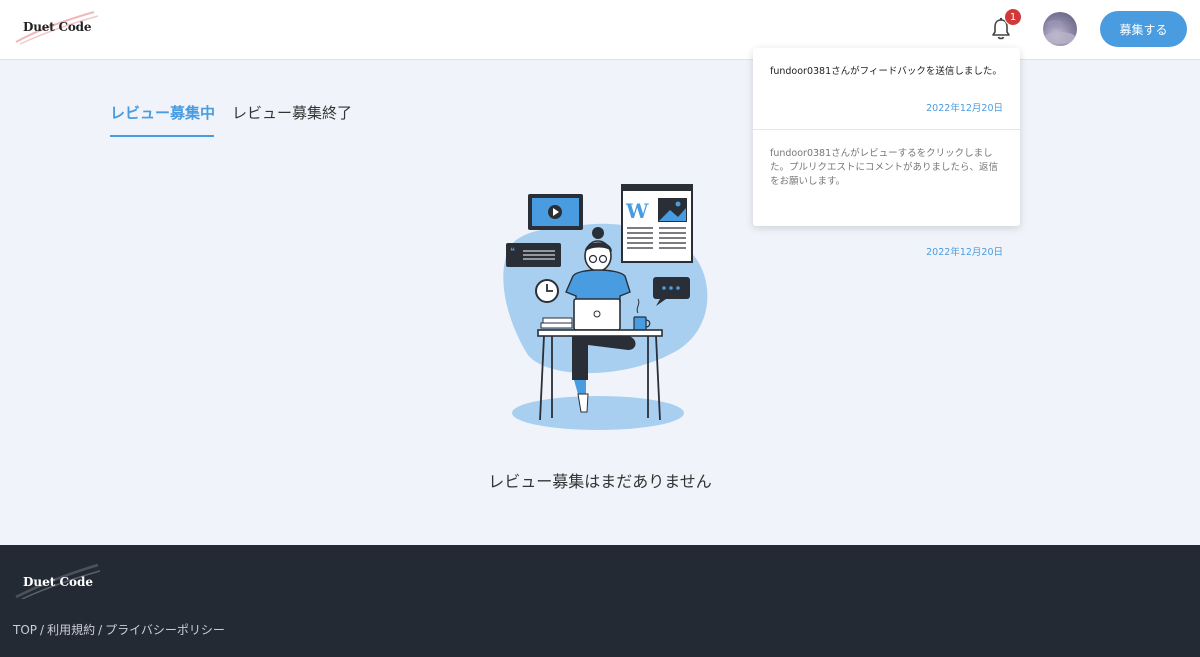  Describe the element at coordinates (1013, 17) in the screenshot. I see `notification-badge: 1` at that location.